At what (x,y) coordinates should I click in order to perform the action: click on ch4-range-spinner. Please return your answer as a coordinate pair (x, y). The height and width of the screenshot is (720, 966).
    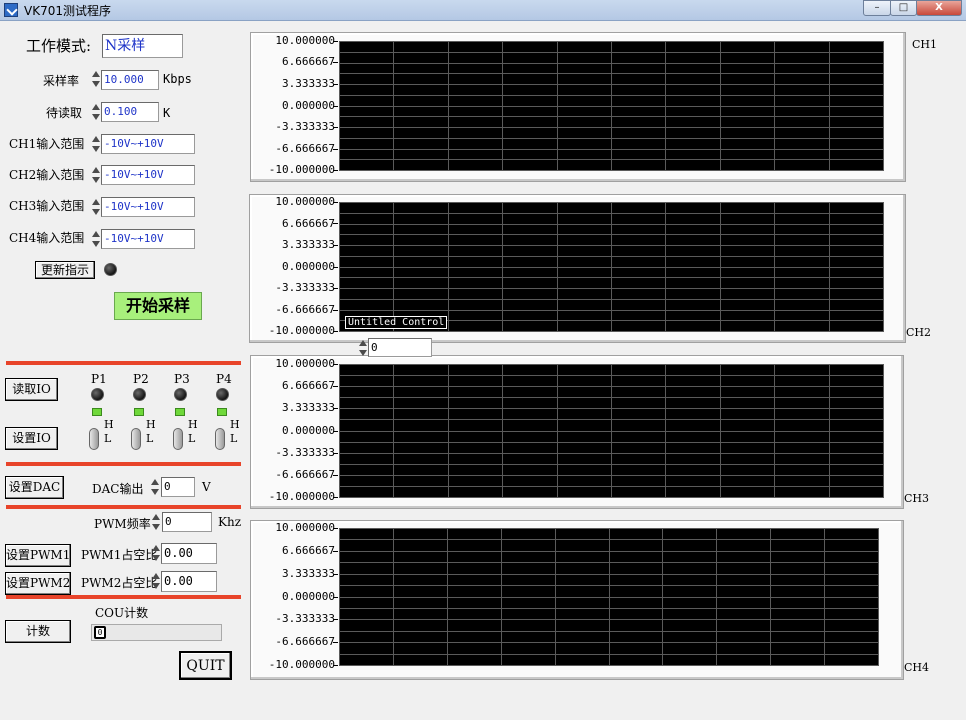
    Looking at the image, I should click on (95, 239).